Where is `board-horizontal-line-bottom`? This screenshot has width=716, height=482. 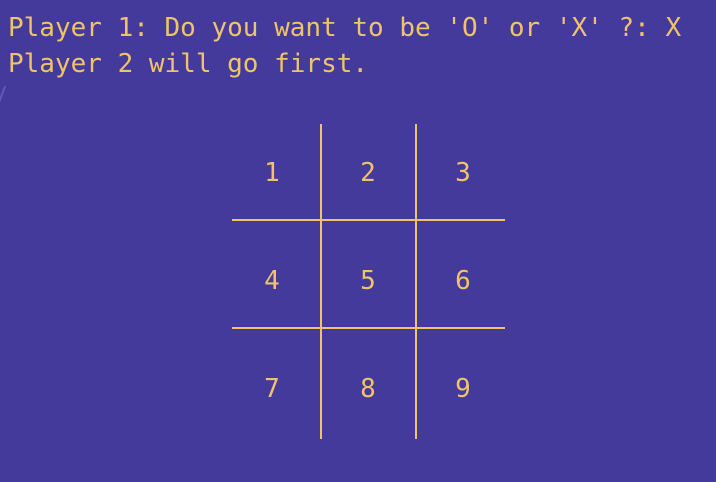
board-horizontal-line-bottom is located at coordinates (368, 328).